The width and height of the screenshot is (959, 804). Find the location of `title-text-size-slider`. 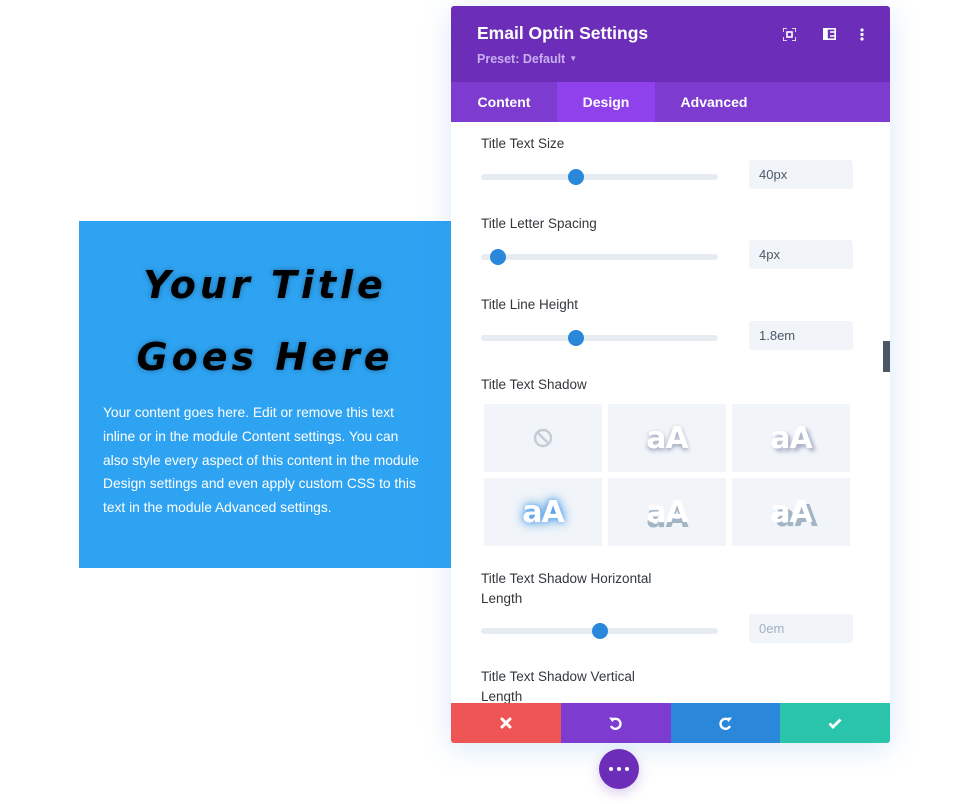

title-text-size-slider is located at coordinates (599, 177).